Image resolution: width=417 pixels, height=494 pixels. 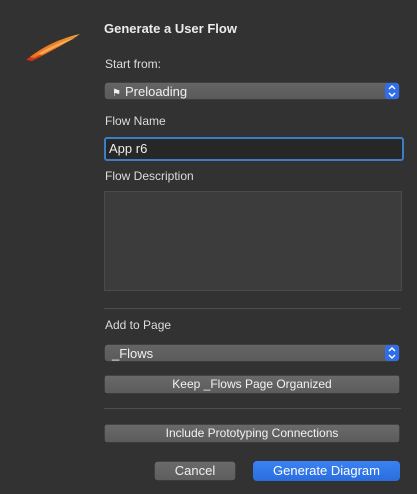 What do you see at coordinates (253, 241) in the screenshot?
I see `flow-description-textarea` at bounding box center [253, 241].